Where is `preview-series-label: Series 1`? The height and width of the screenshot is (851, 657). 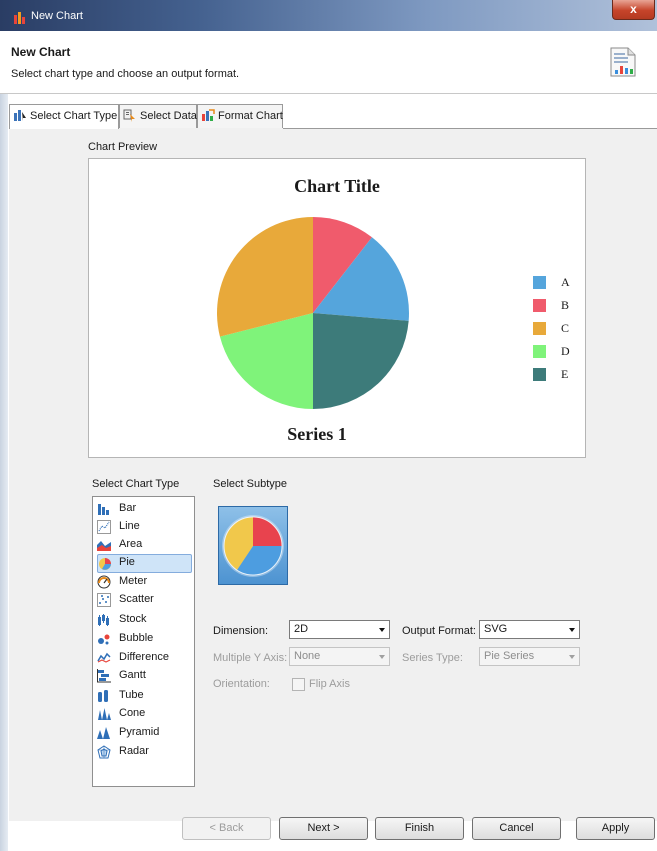
preview-series-label: Series 1 is located at coordinates (317, 434).